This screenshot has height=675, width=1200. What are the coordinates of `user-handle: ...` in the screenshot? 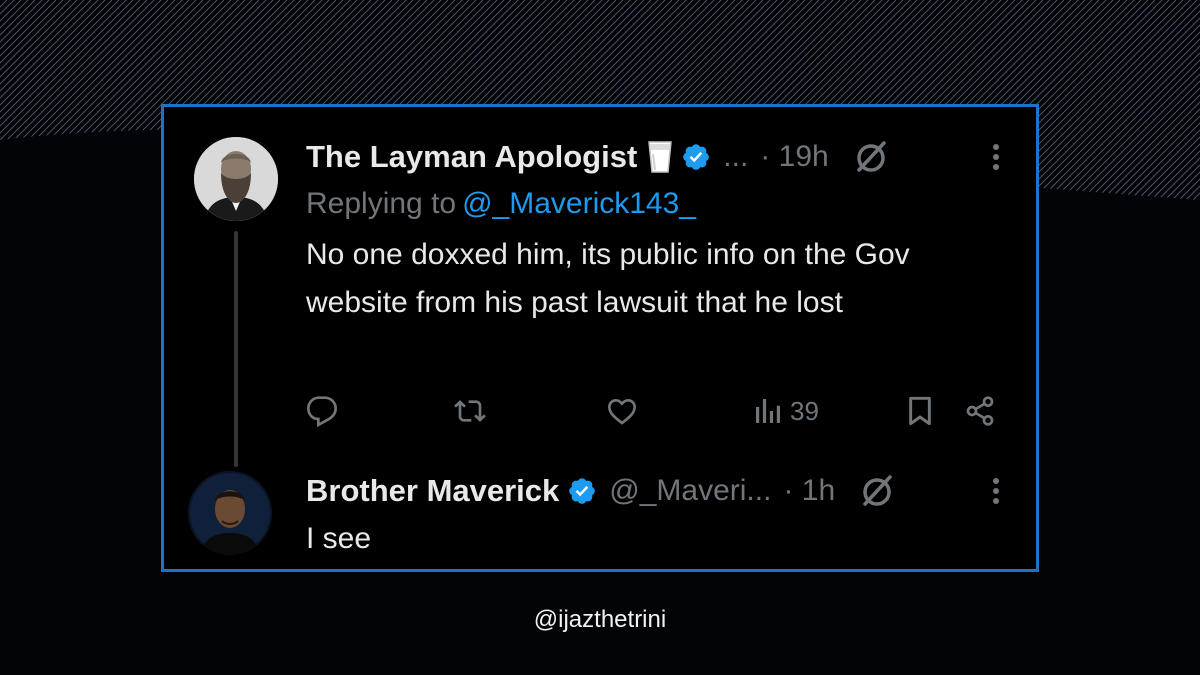 It's located at (735, 157).